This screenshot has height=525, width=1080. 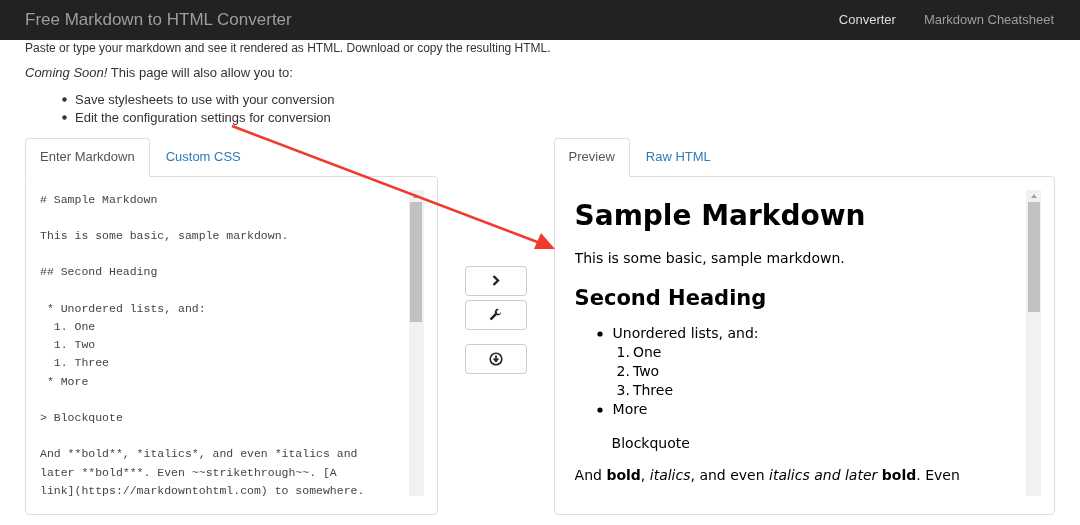 I want to click on preview-paragraph: And bold, italics, and even italics and later bold. Even, so click(x=767, y=475).